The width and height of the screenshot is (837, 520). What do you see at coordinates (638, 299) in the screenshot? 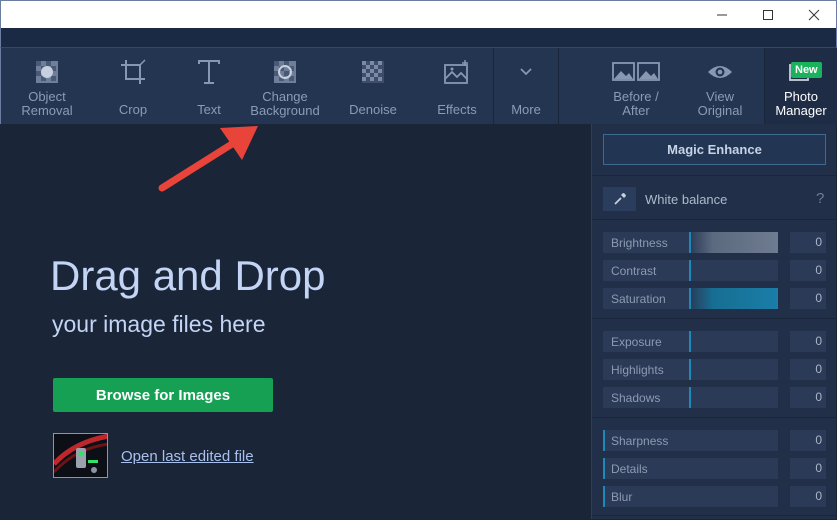
I see `slider-label: Saturation` at bounding box center [638, 299].